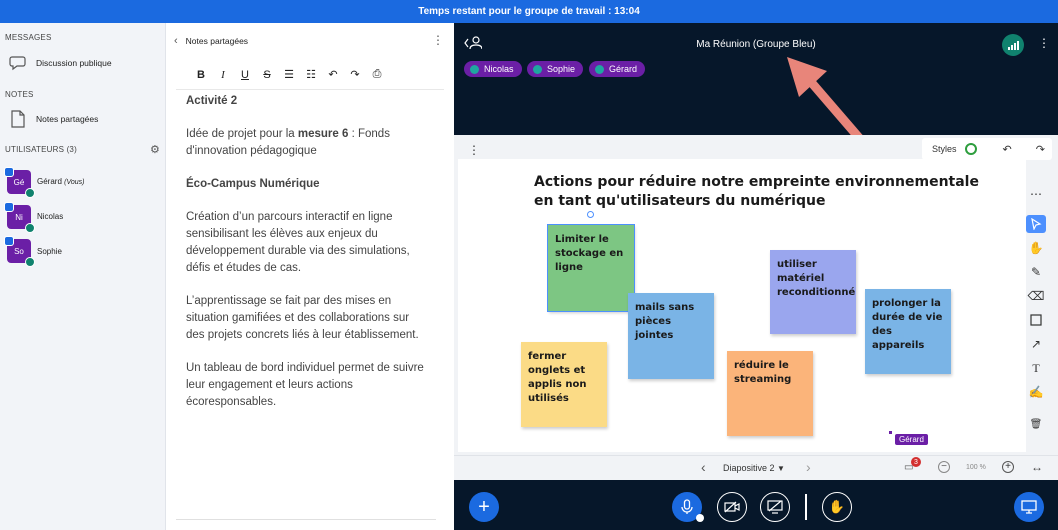 The image size is (1058, 530). What do you see at coordinates (837, 507) in the screenshot?
I see `raise-hand-button: ✋` at bounding box center [837, 507].